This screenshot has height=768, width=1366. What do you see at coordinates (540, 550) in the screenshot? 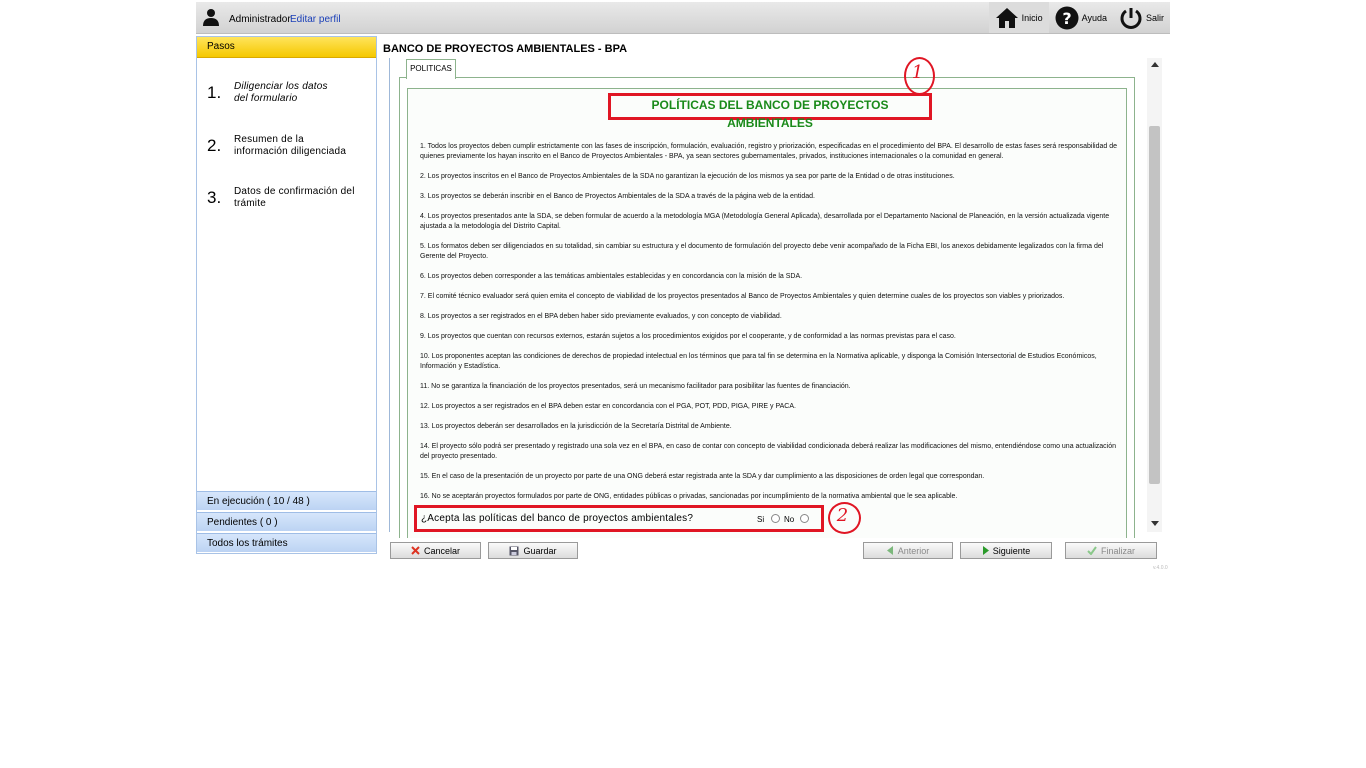
I see `save-label: Guardar` at bounding box center [540, 550].